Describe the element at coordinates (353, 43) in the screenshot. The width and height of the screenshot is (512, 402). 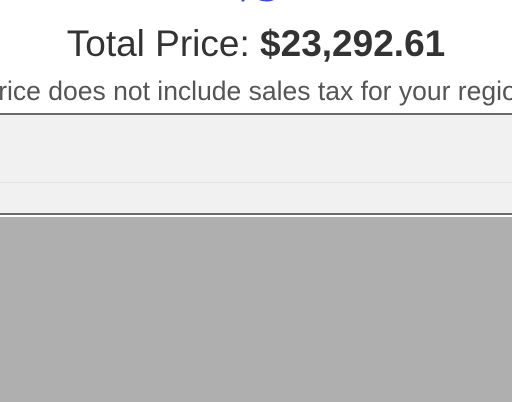
I see `total-price-amount: $23,292.61` at that location.